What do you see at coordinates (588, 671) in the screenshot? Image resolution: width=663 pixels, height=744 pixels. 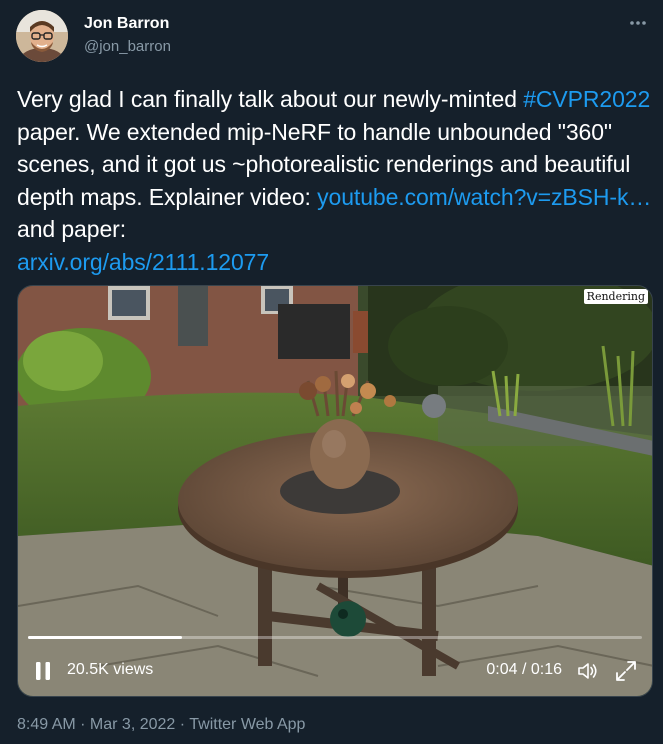 I see `volume-icon` at bounding box center [588, 671].